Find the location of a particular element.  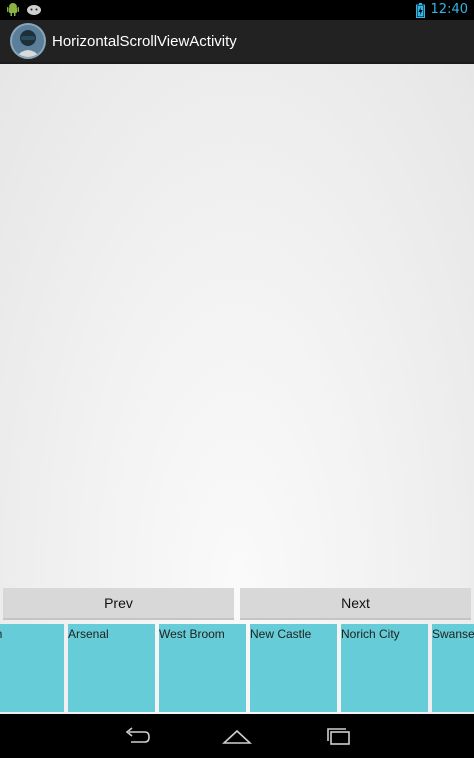

scroll-item: Swansea is located at coordinates (453, 668).